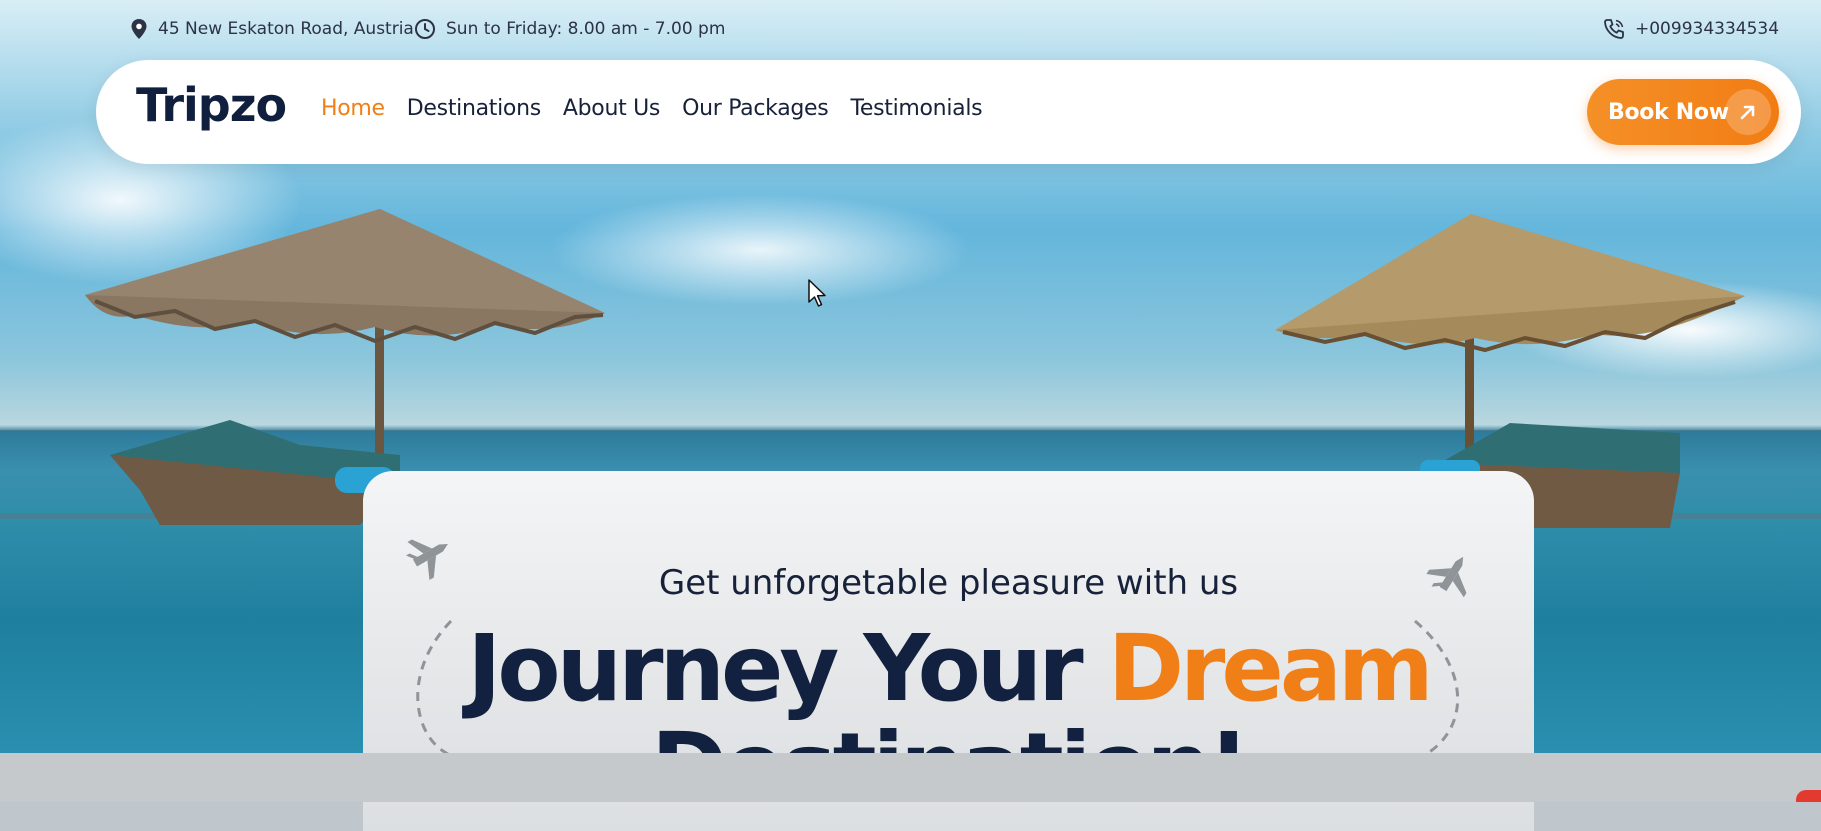 The width and height of the screenshot is (1821, 831). I want to click on hero-title-line-1: Journey Your Dream, so click(948, 669).